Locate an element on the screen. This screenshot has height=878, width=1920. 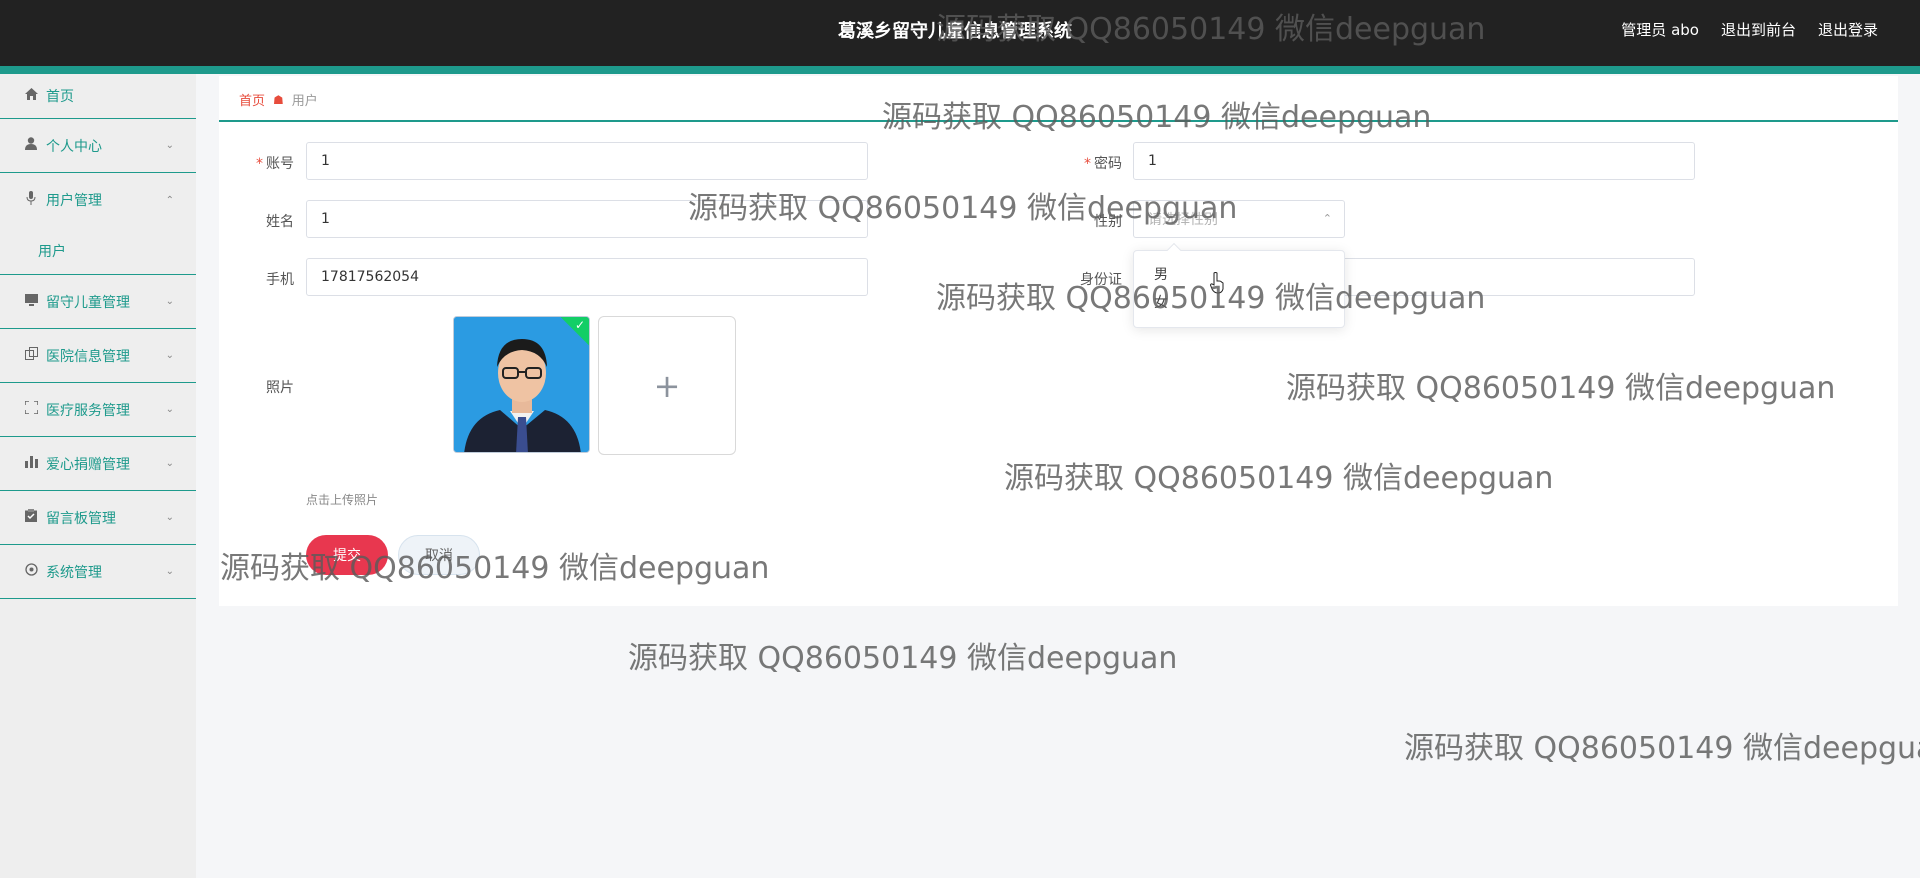
app-title: 葛溪乡留守儿童信息管理系统 is located at coordinates (955, 31).